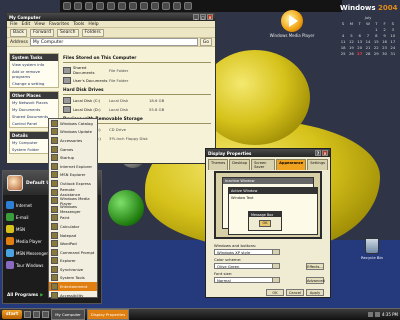 The image size is (400, 320). Describe the element at coordinates (73, 278) in the screenshot. I see `program-menu-item: System Tools` at that location.